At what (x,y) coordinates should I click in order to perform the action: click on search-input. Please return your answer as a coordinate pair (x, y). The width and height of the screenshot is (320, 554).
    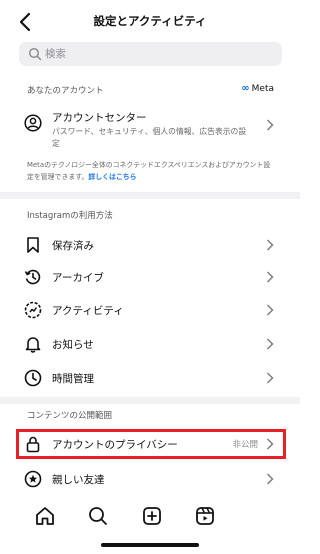
    Looking at the image, I should click on (160, 54).